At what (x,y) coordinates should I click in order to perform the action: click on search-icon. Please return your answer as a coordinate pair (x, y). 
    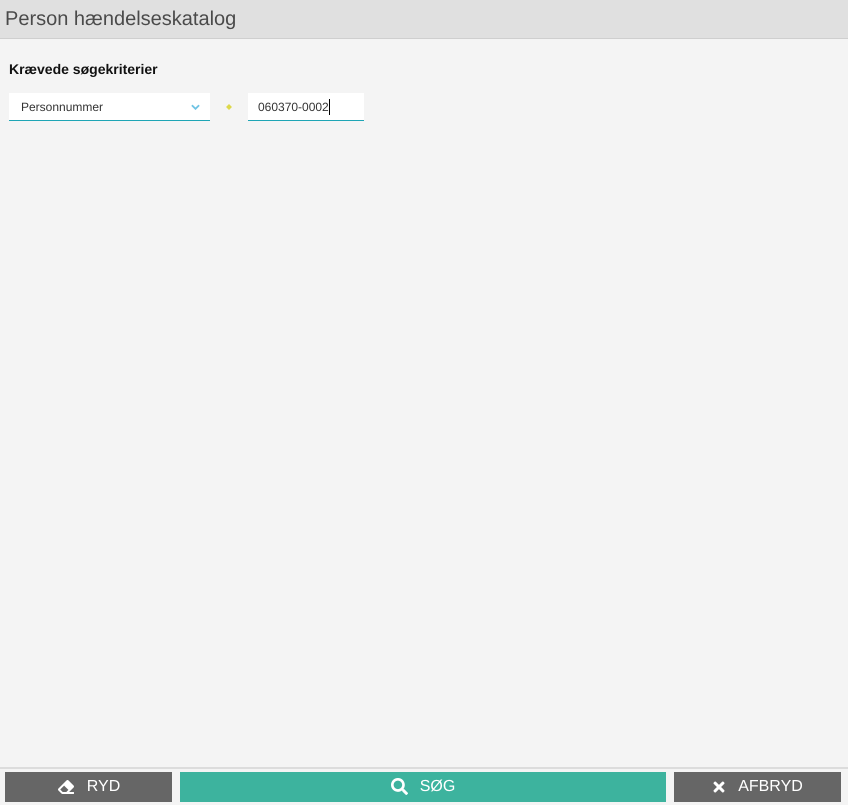
    Looking at the image, I should click on (399, 786).